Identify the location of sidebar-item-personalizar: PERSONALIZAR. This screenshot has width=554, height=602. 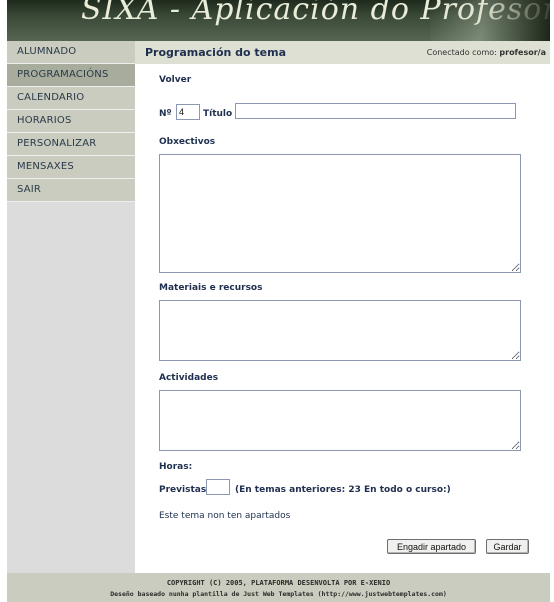
(71, 144).